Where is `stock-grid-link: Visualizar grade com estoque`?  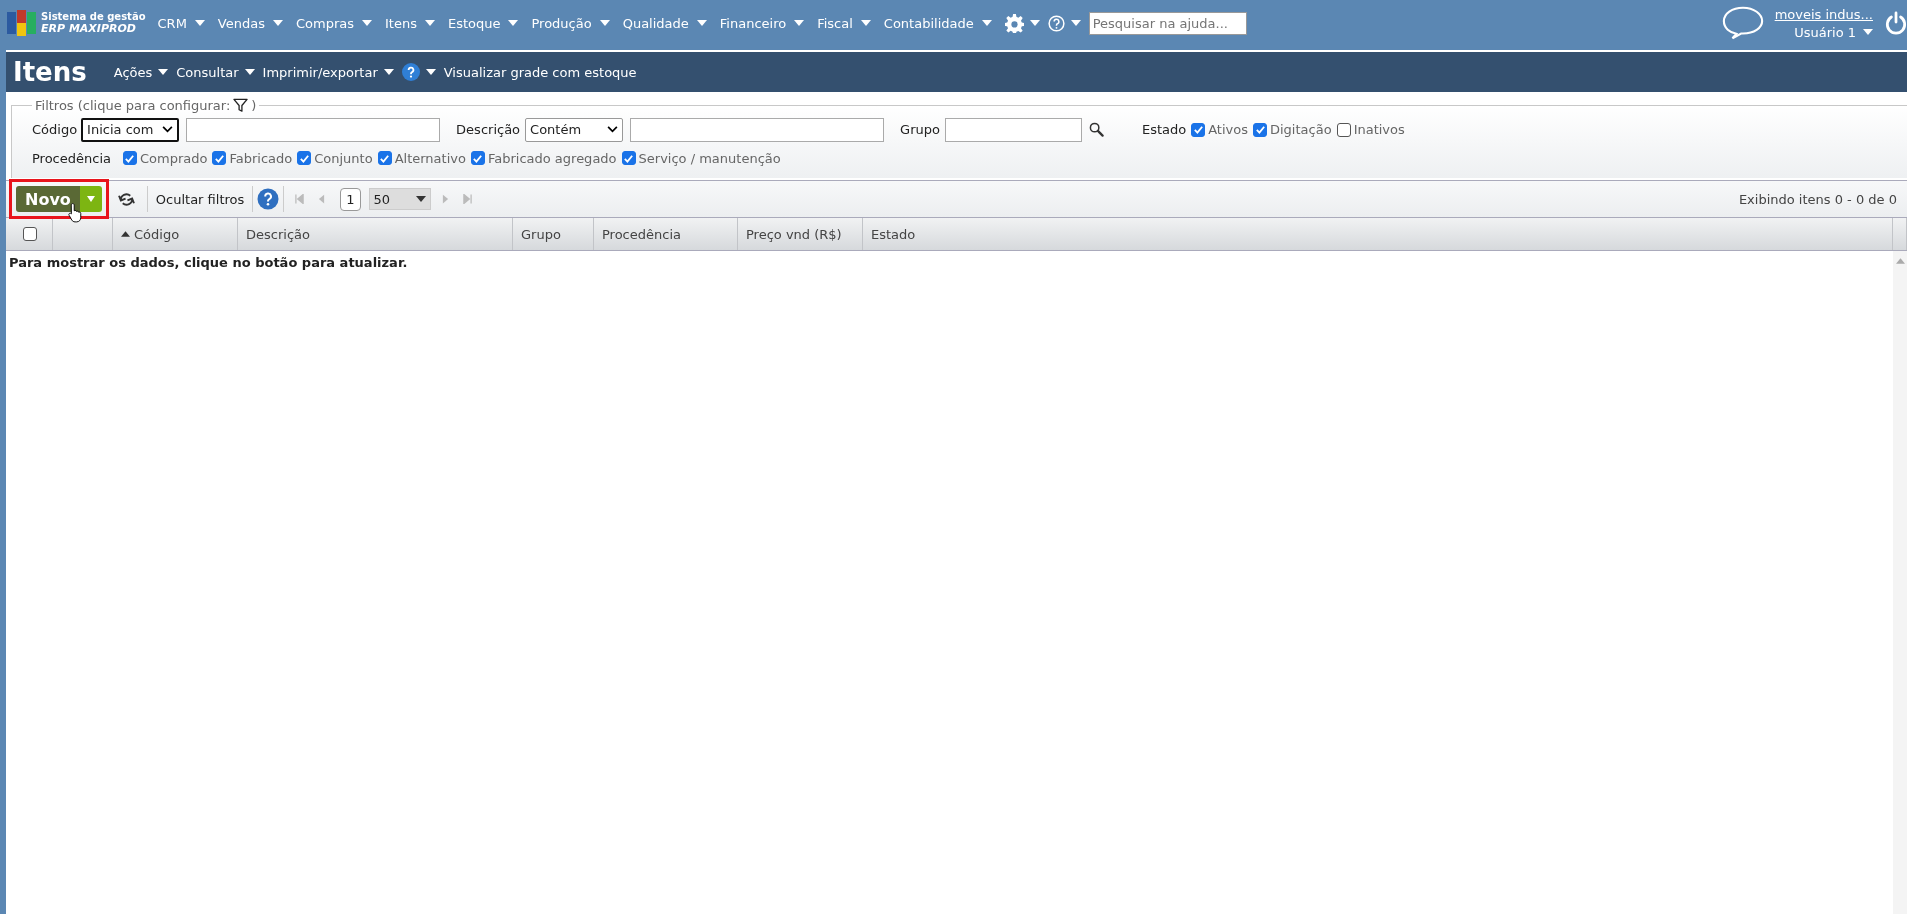
stock-grid-link: Visualizar grade com estoque is located at coordinates (540, 72).